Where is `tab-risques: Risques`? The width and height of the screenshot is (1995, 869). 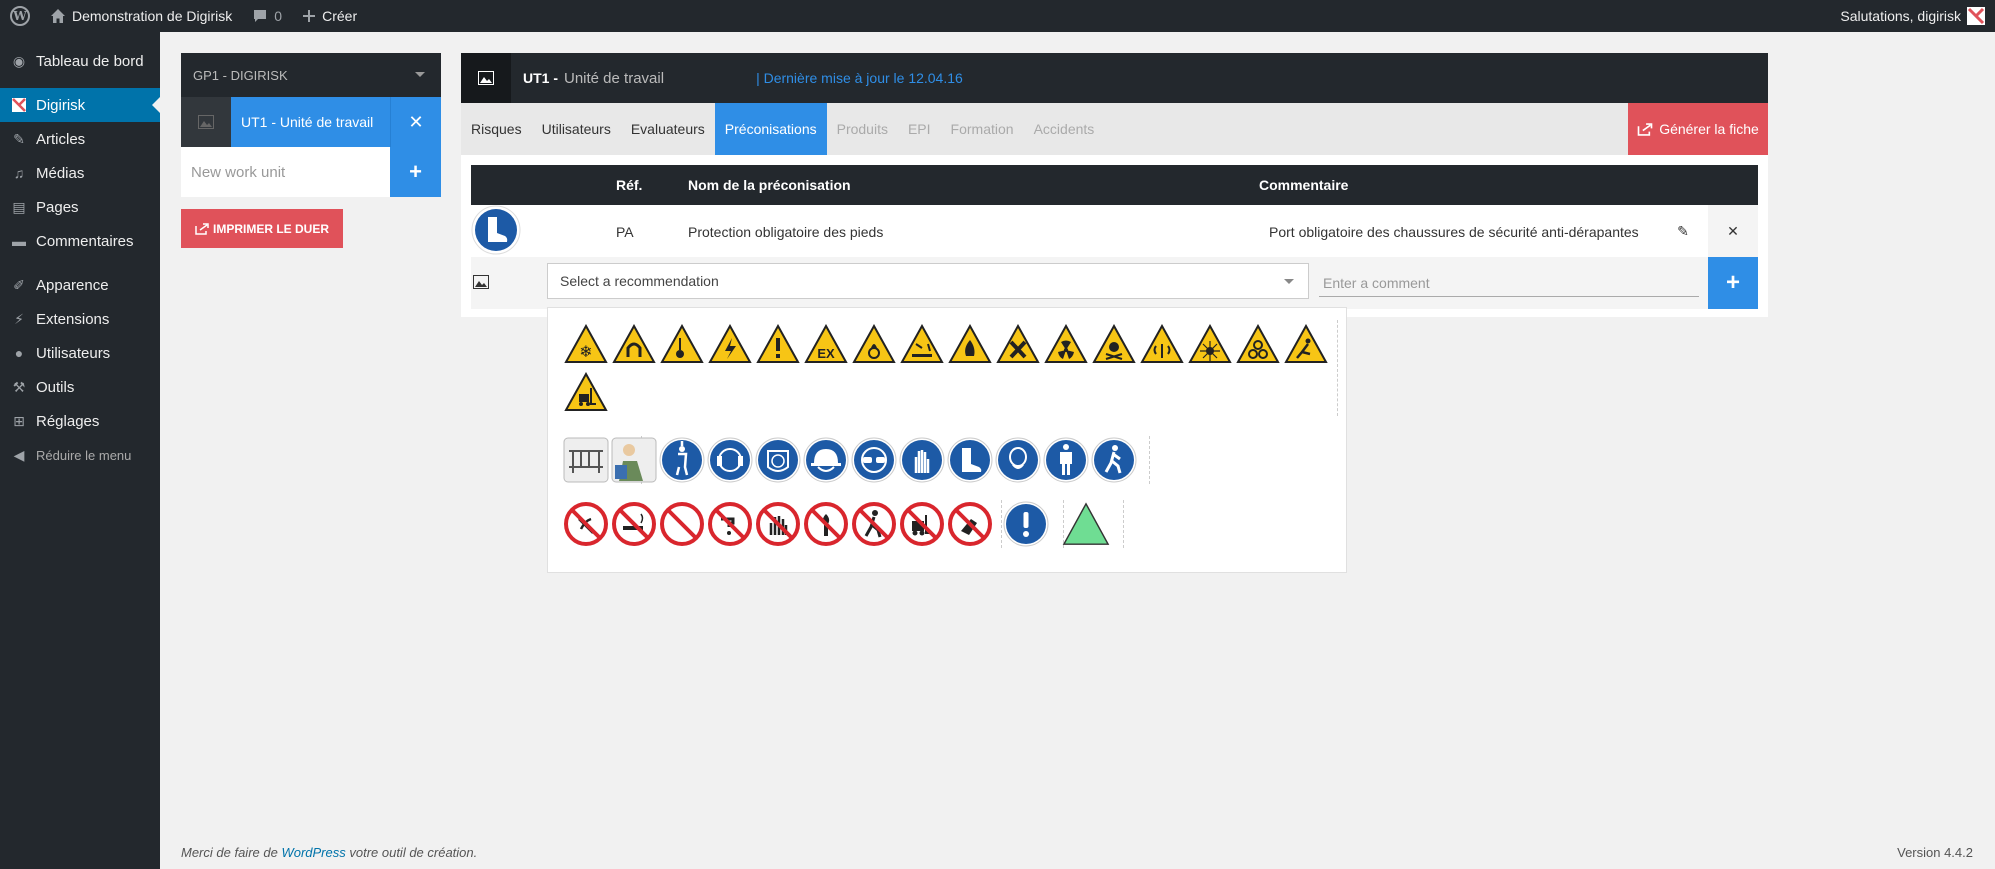
tab-risques: Risques is located at coordinates (496, 129).